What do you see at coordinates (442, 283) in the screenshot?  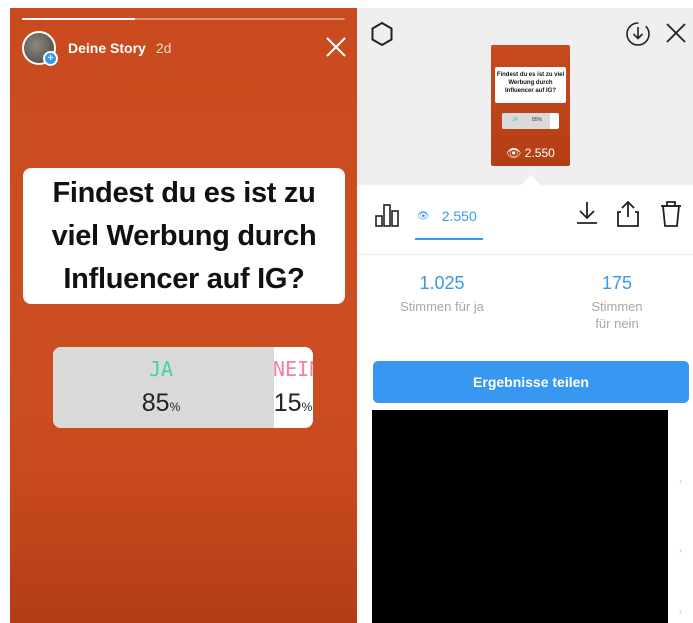 I see `result-yes-count: 1.025` at bounding box center [442, 283].